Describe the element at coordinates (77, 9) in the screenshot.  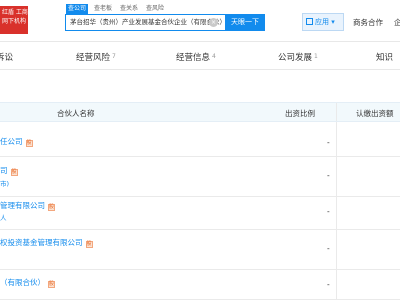
I see `tab-search-company: 查公司` at that location.